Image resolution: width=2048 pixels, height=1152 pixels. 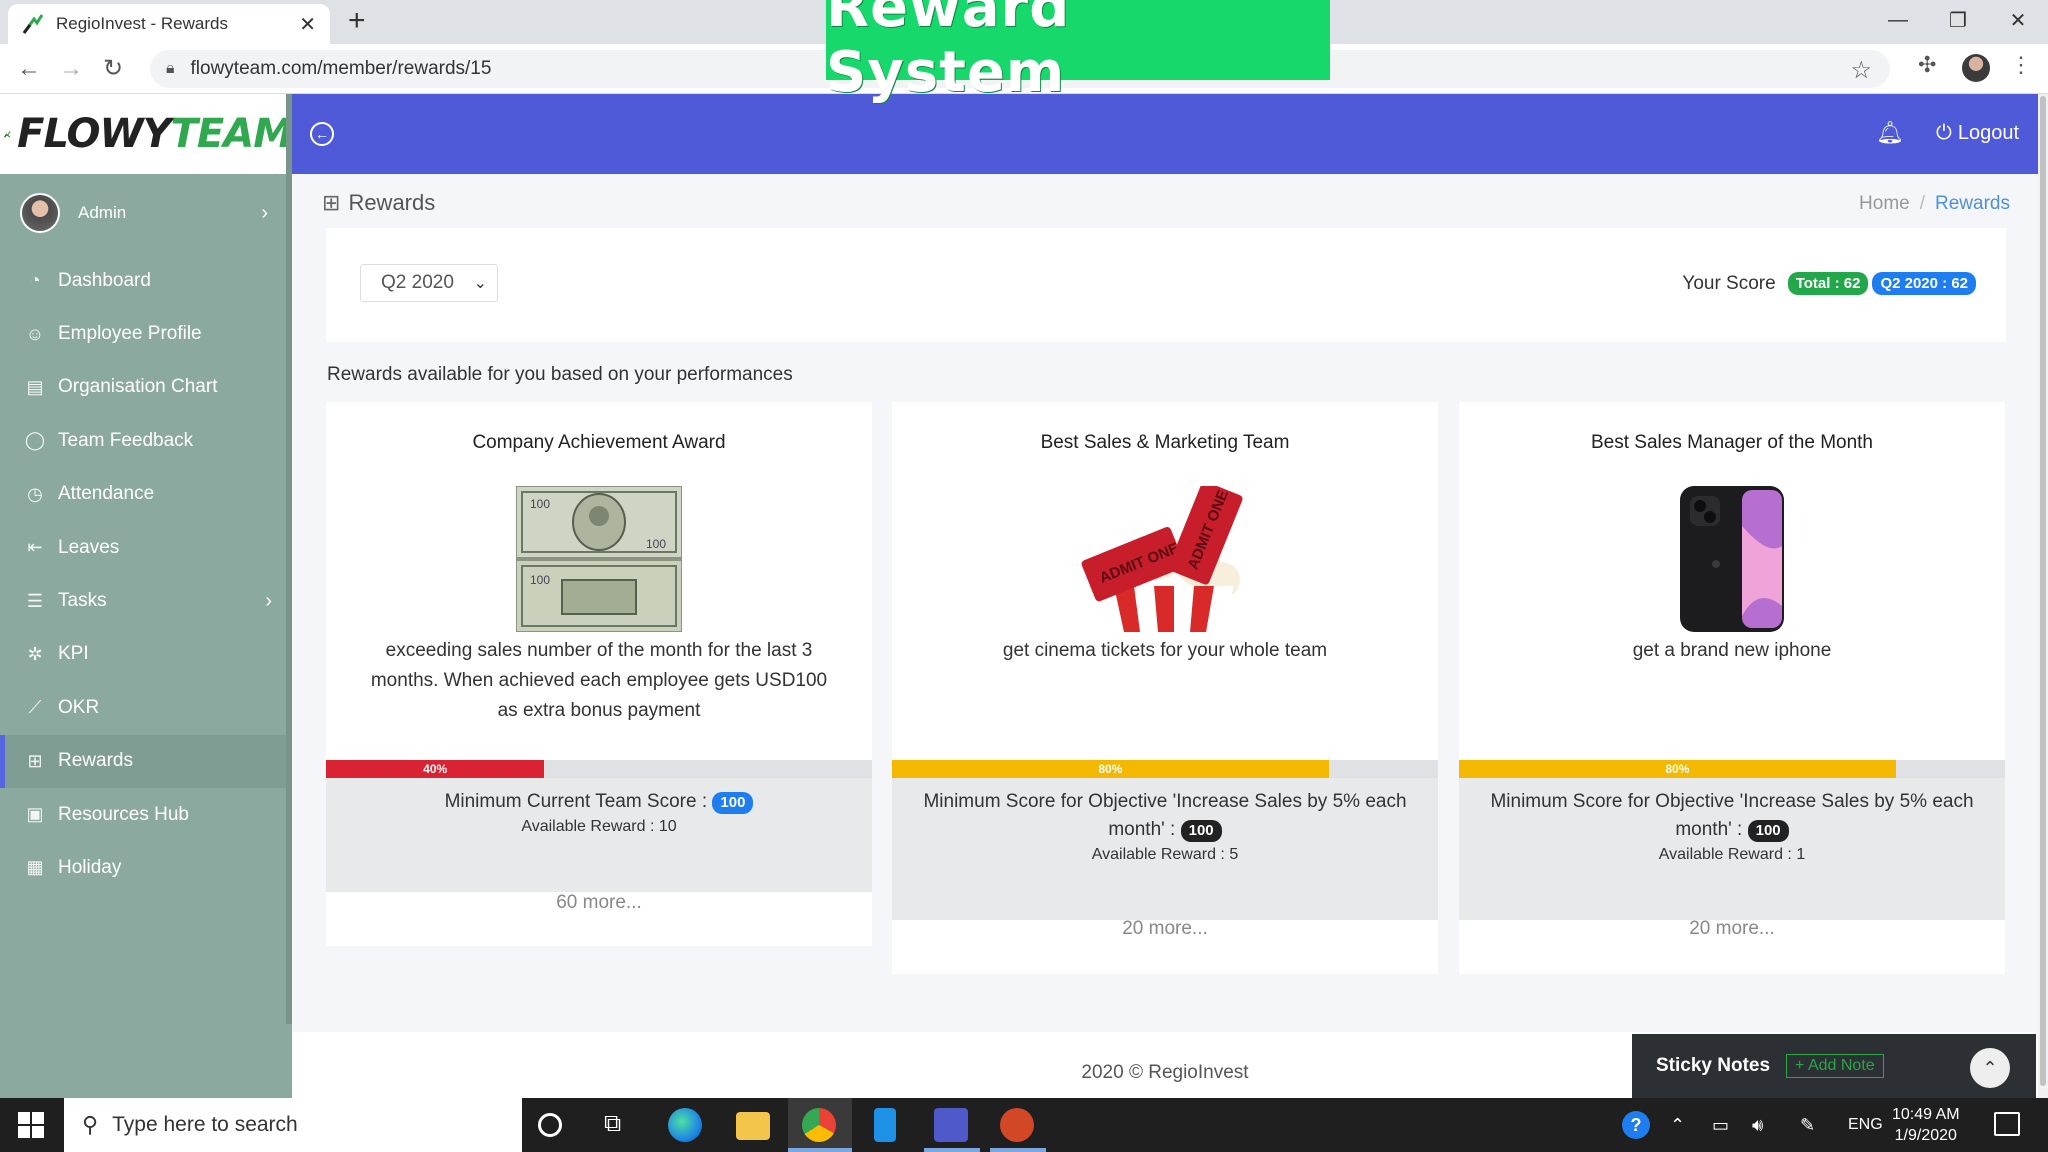 I want to click on taskbar-active-indicator, so click(x=820, y=1150).